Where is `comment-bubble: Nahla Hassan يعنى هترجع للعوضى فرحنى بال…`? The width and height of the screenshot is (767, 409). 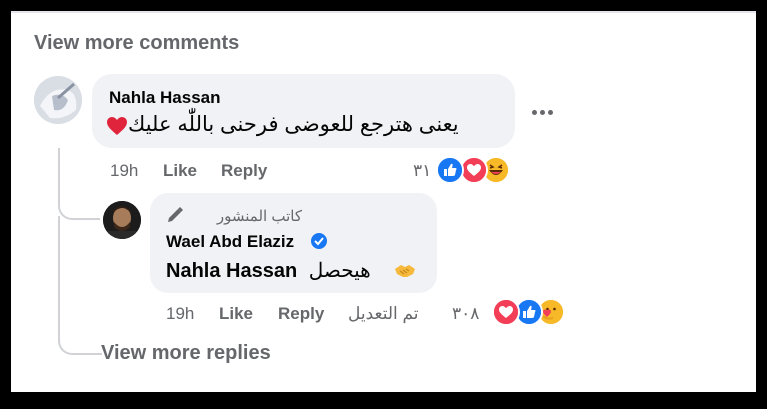 comment-bubble: Nahla Hassan يعنى هترجع للعوضى فرحنى بال… is located at coordinates (303, 111).